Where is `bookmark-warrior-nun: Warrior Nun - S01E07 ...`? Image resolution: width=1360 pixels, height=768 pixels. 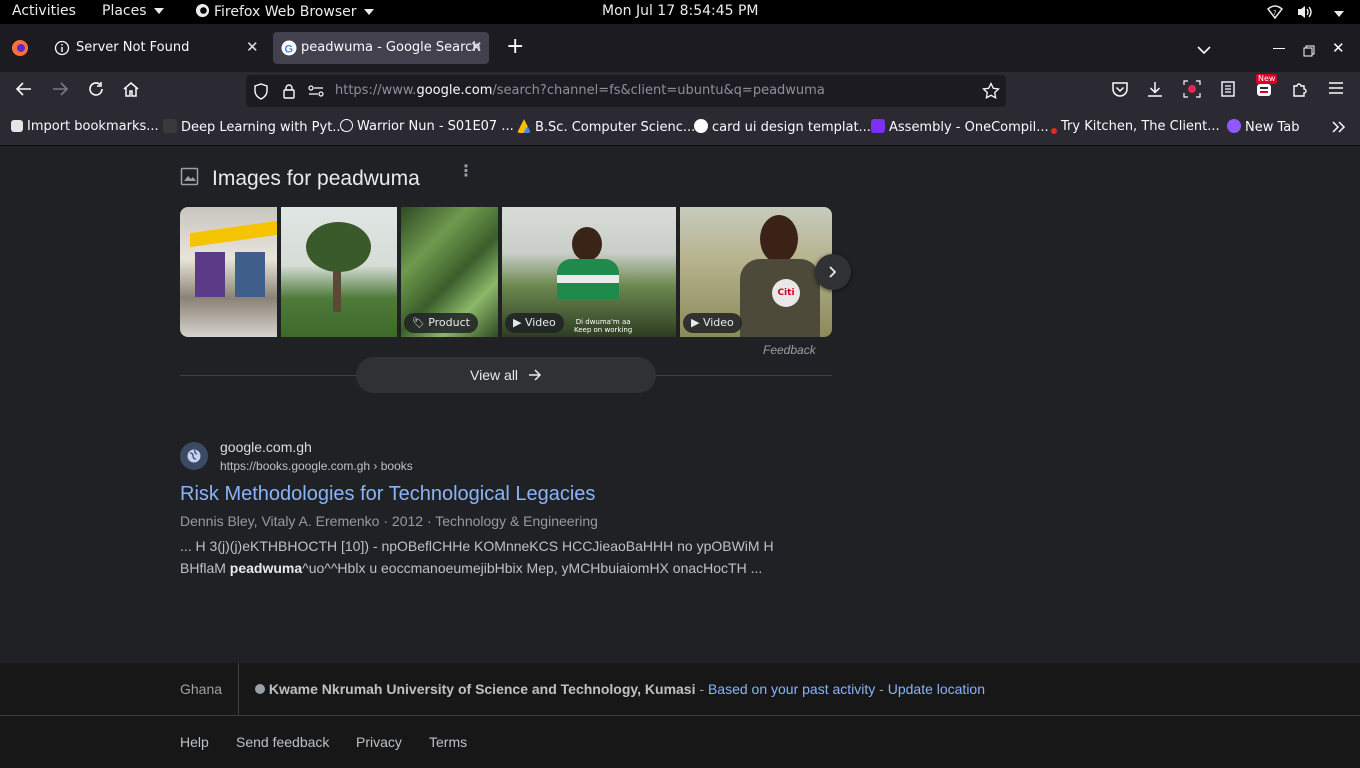 bookmark-warrior-nun: Warrior Nun - S01E07 ... is located at coordinates (427, 126).